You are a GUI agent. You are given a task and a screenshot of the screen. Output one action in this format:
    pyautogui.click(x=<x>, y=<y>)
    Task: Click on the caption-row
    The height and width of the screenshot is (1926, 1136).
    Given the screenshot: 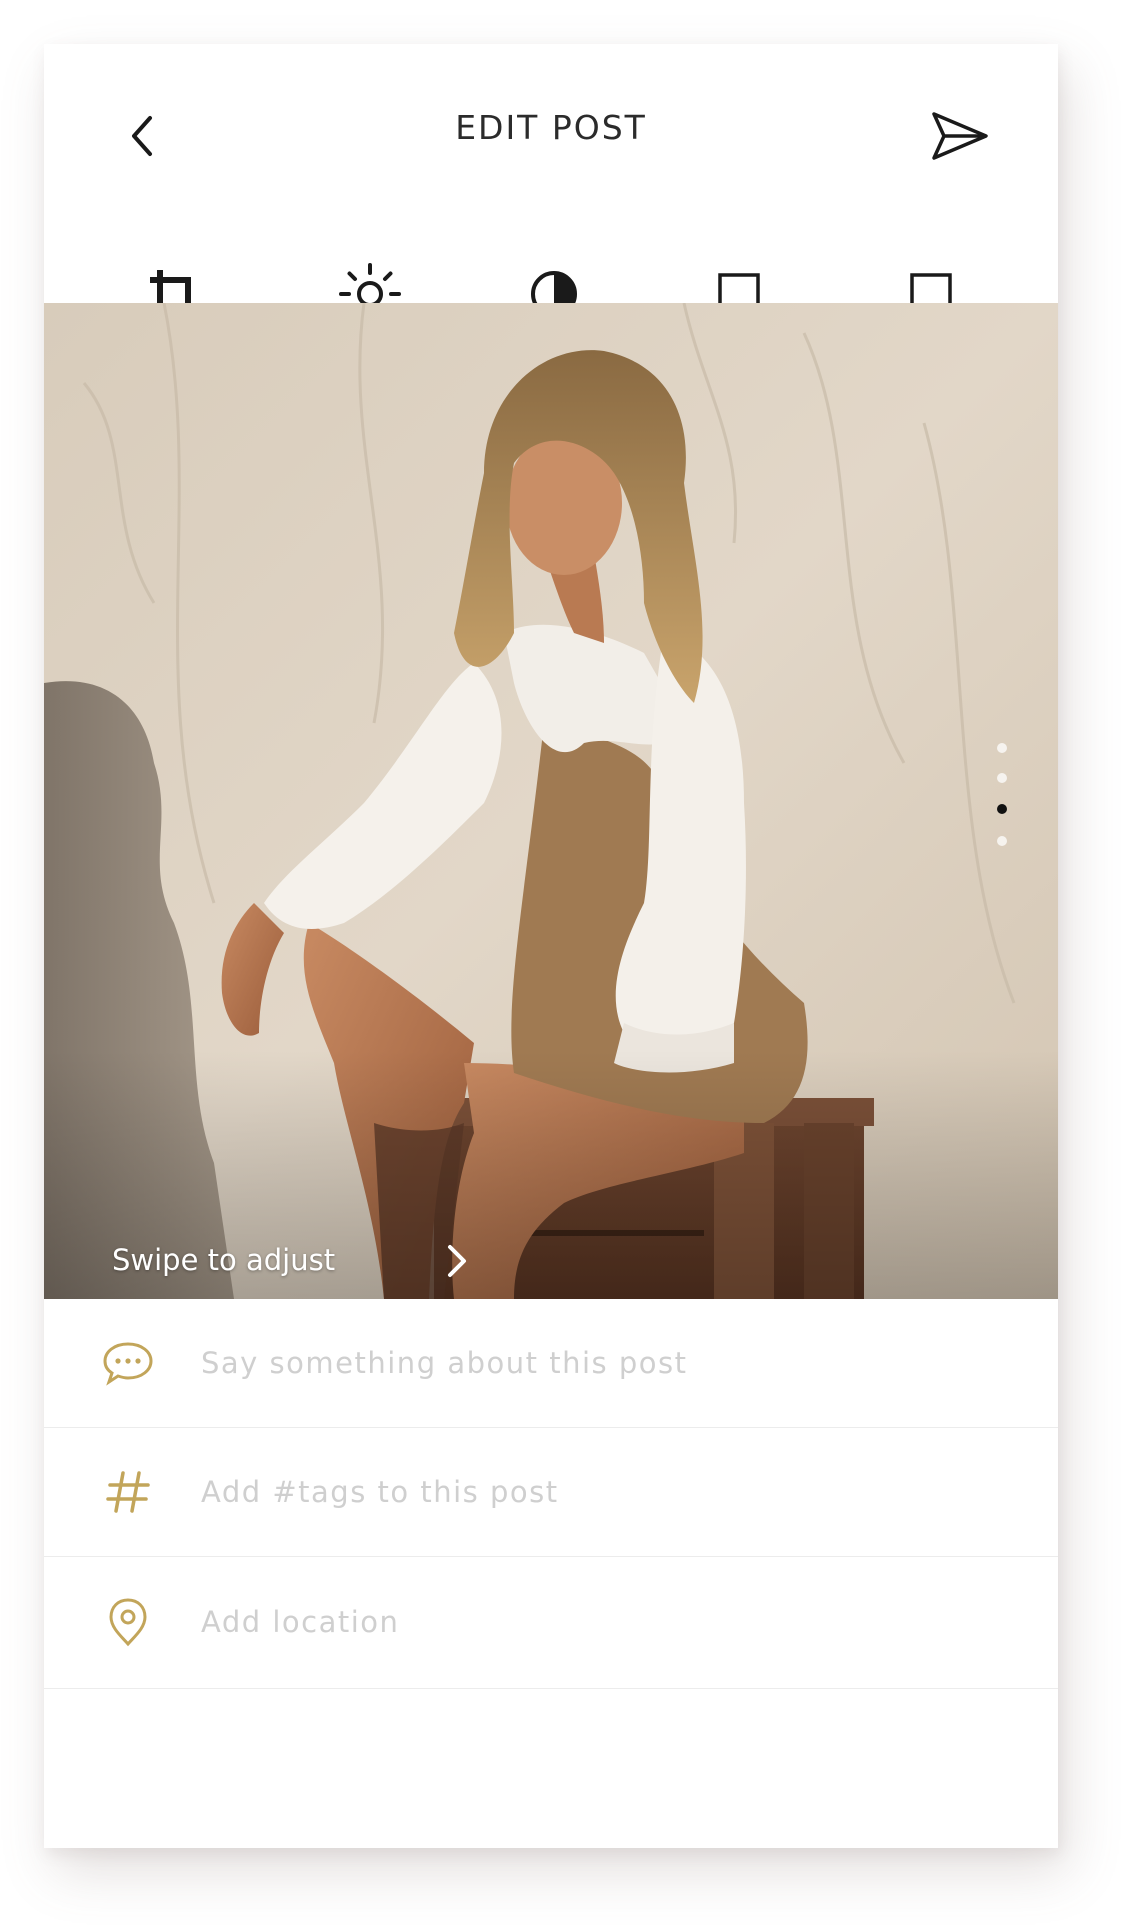 What is the action you would take?
    pyautogui.click(x=551, y=1363)
    